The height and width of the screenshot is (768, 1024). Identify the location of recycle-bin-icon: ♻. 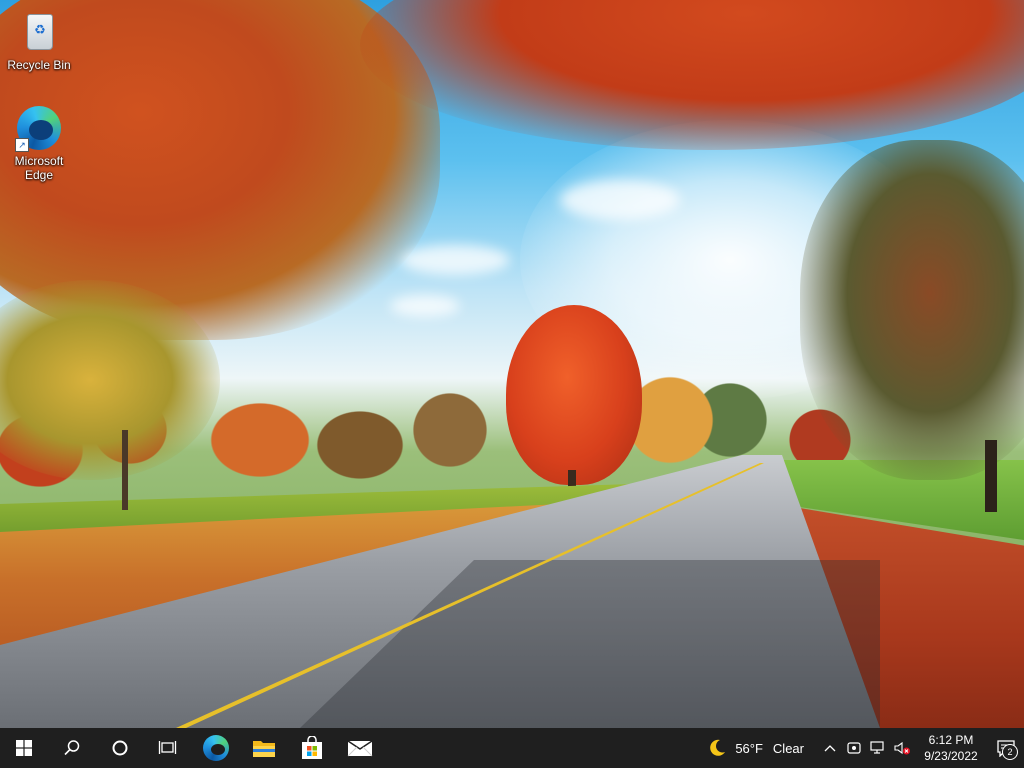
(39, 32).